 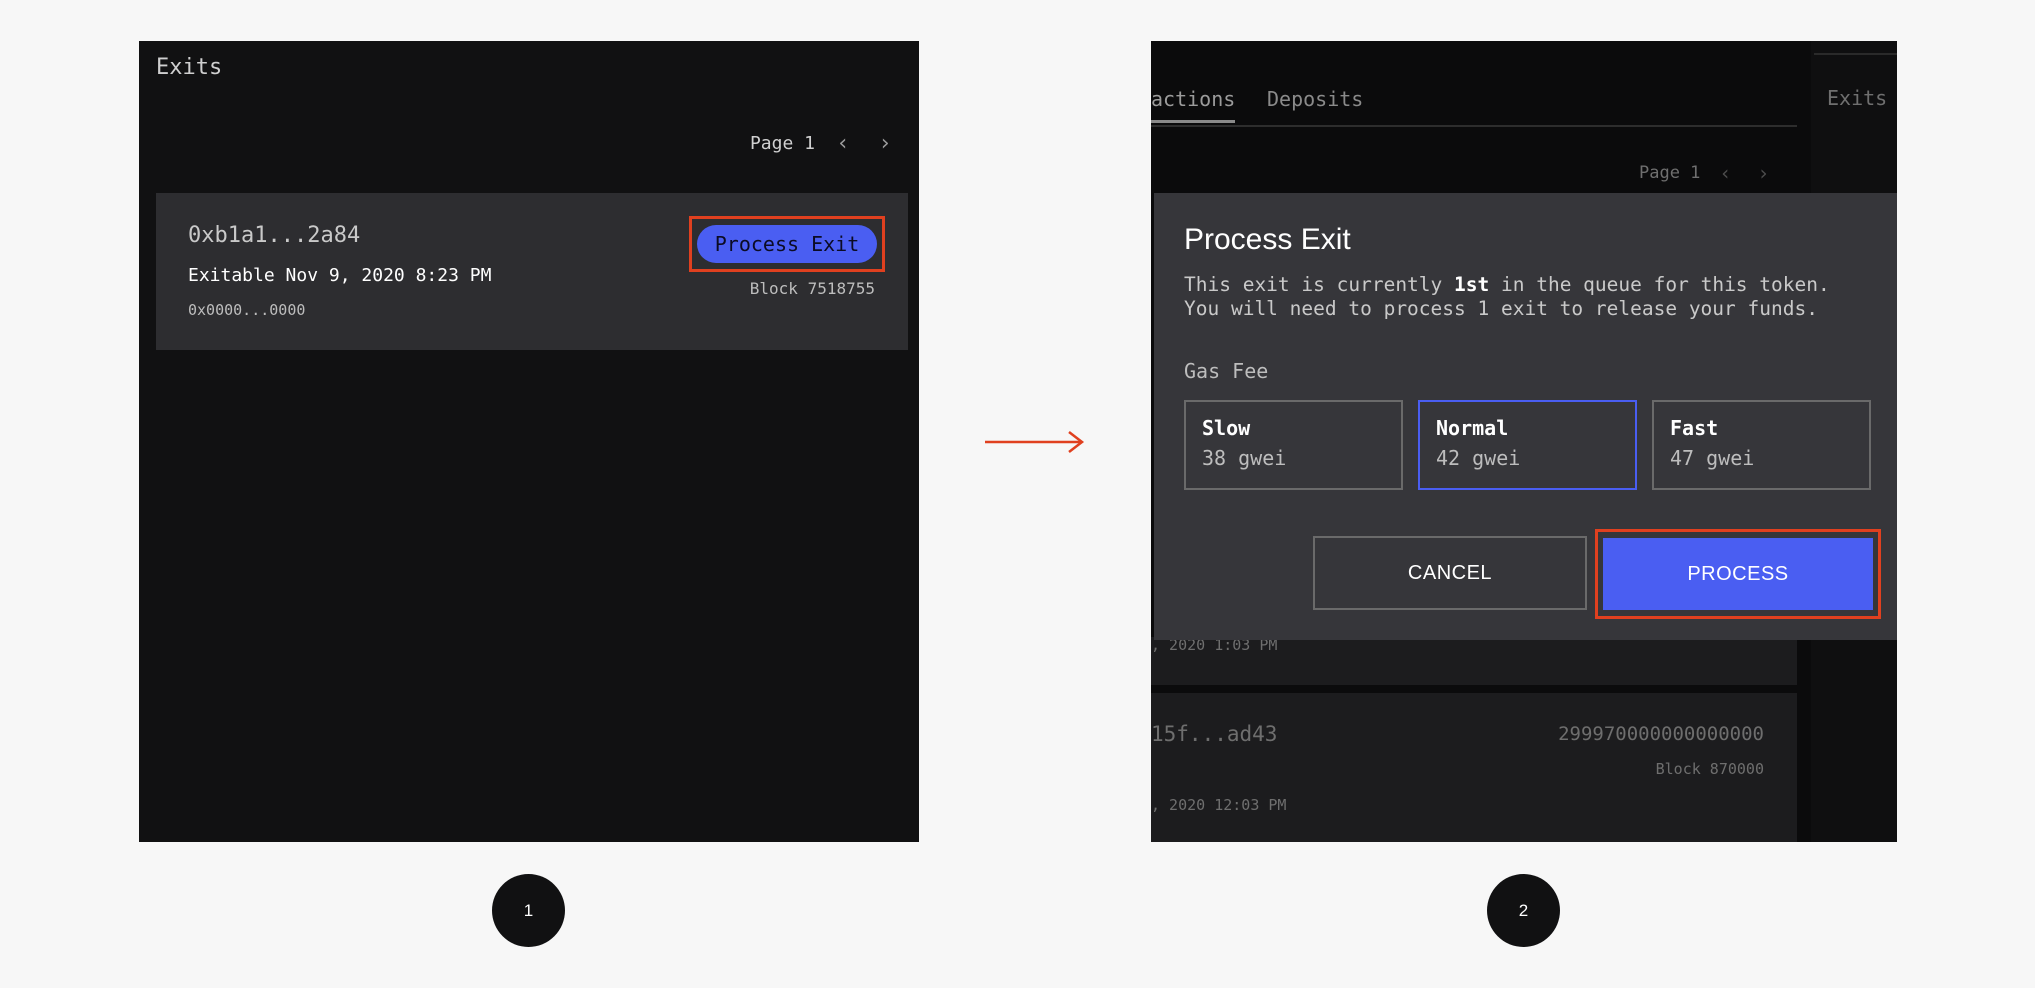 What do you see at coordinates (1472, 428) in the screenshot?
I see `gas-option-name: Normal` at bounding box center [1472, 428].